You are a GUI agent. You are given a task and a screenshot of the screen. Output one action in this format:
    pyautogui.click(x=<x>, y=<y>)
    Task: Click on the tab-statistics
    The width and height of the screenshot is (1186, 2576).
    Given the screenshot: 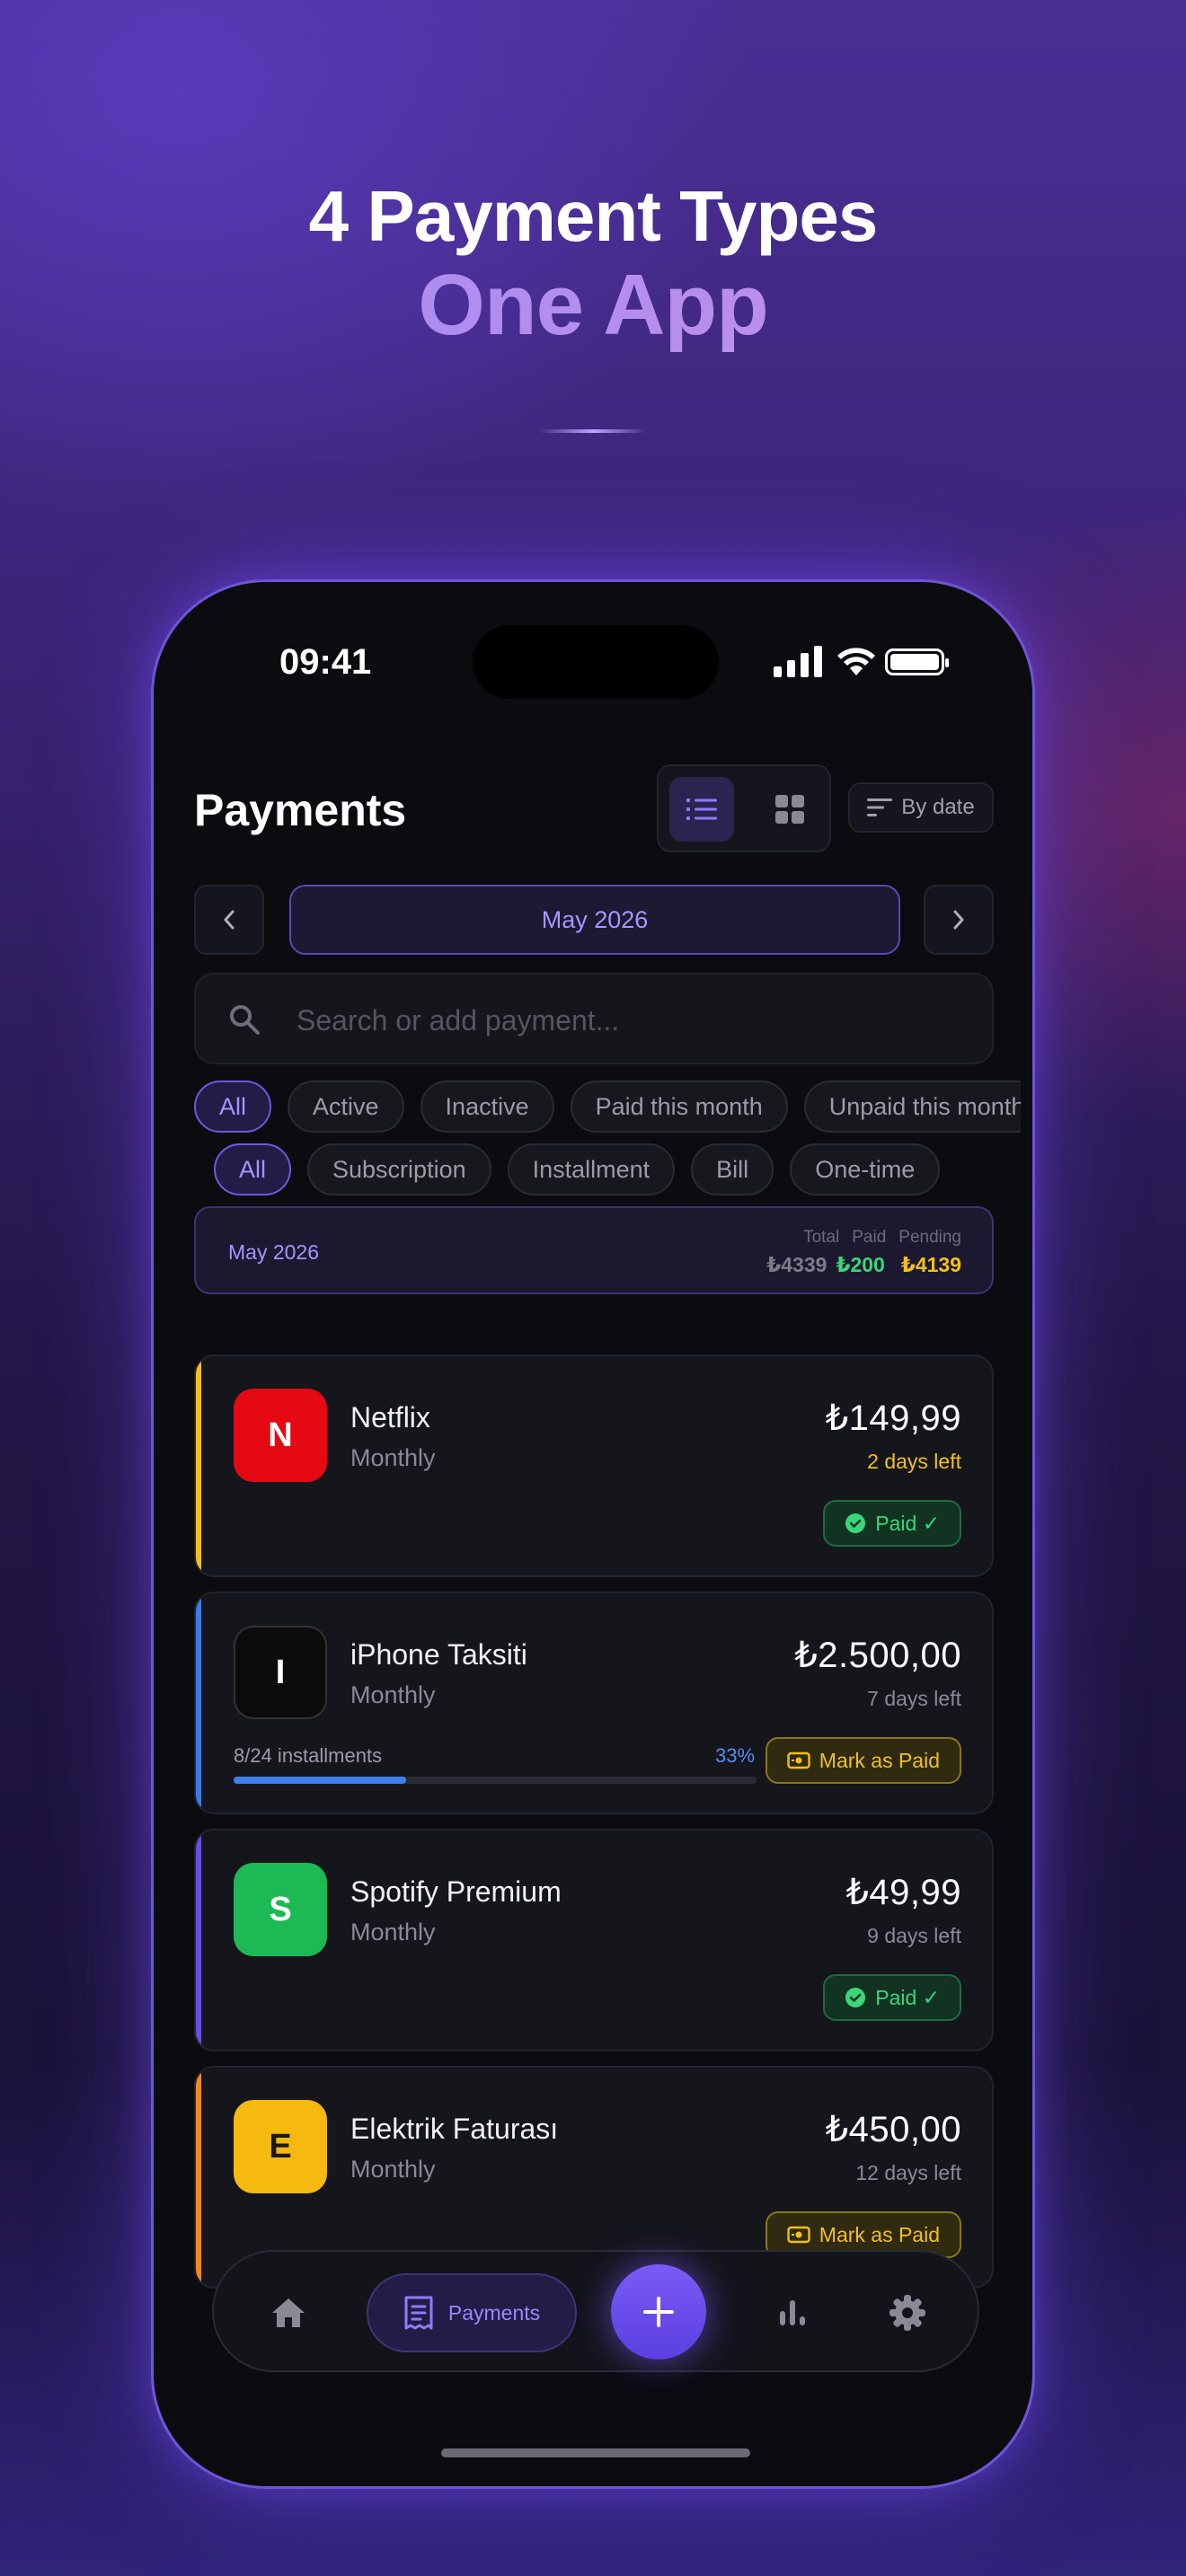 What is the action you would take?
    pyautogui.click(x=792, y=2313)
    